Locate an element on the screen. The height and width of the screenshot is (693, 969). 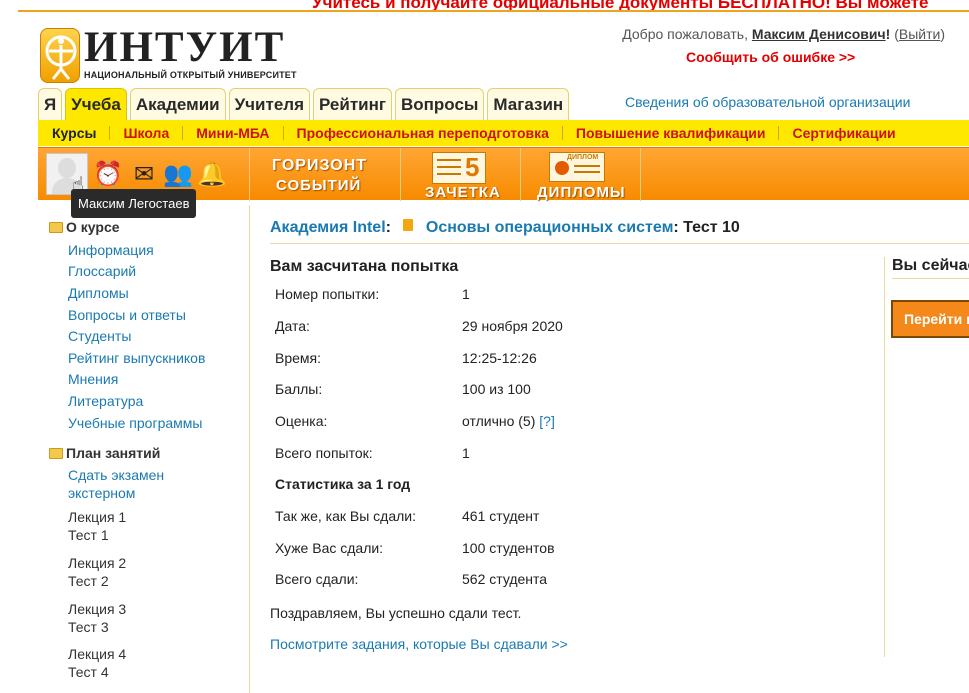
sidebar-link-glossary: Глоссарий is located at coordinates (102, 271).